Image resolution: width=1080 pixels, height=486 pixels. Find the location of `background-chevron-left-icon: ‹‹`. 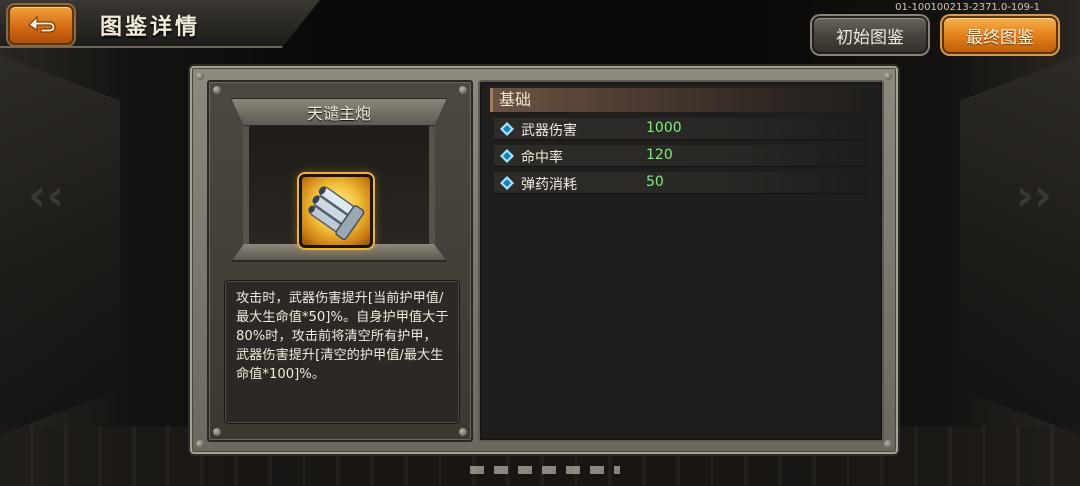

background-chevron-left-icon: ‹‹ is located at coordinates (46, 195).